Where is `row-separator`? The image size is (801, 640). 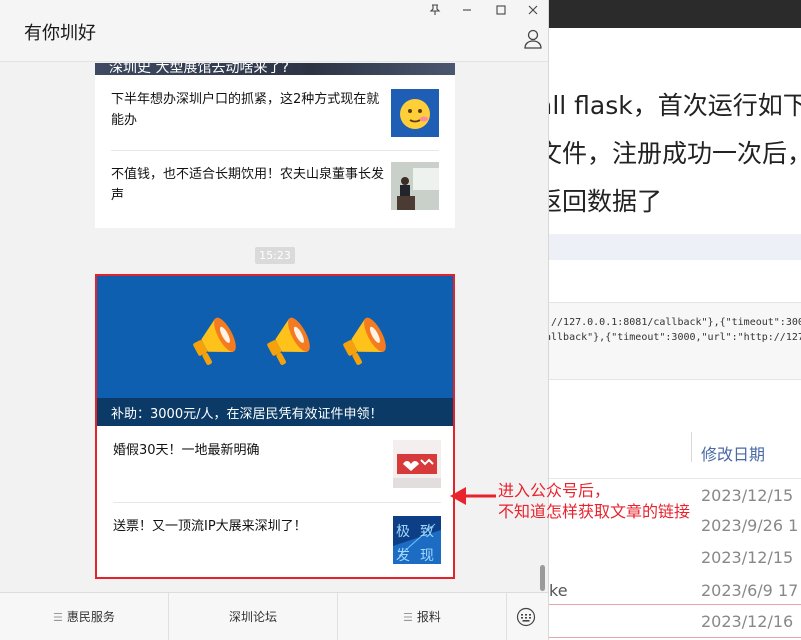
row-separator is located at coordinates (675, 478).